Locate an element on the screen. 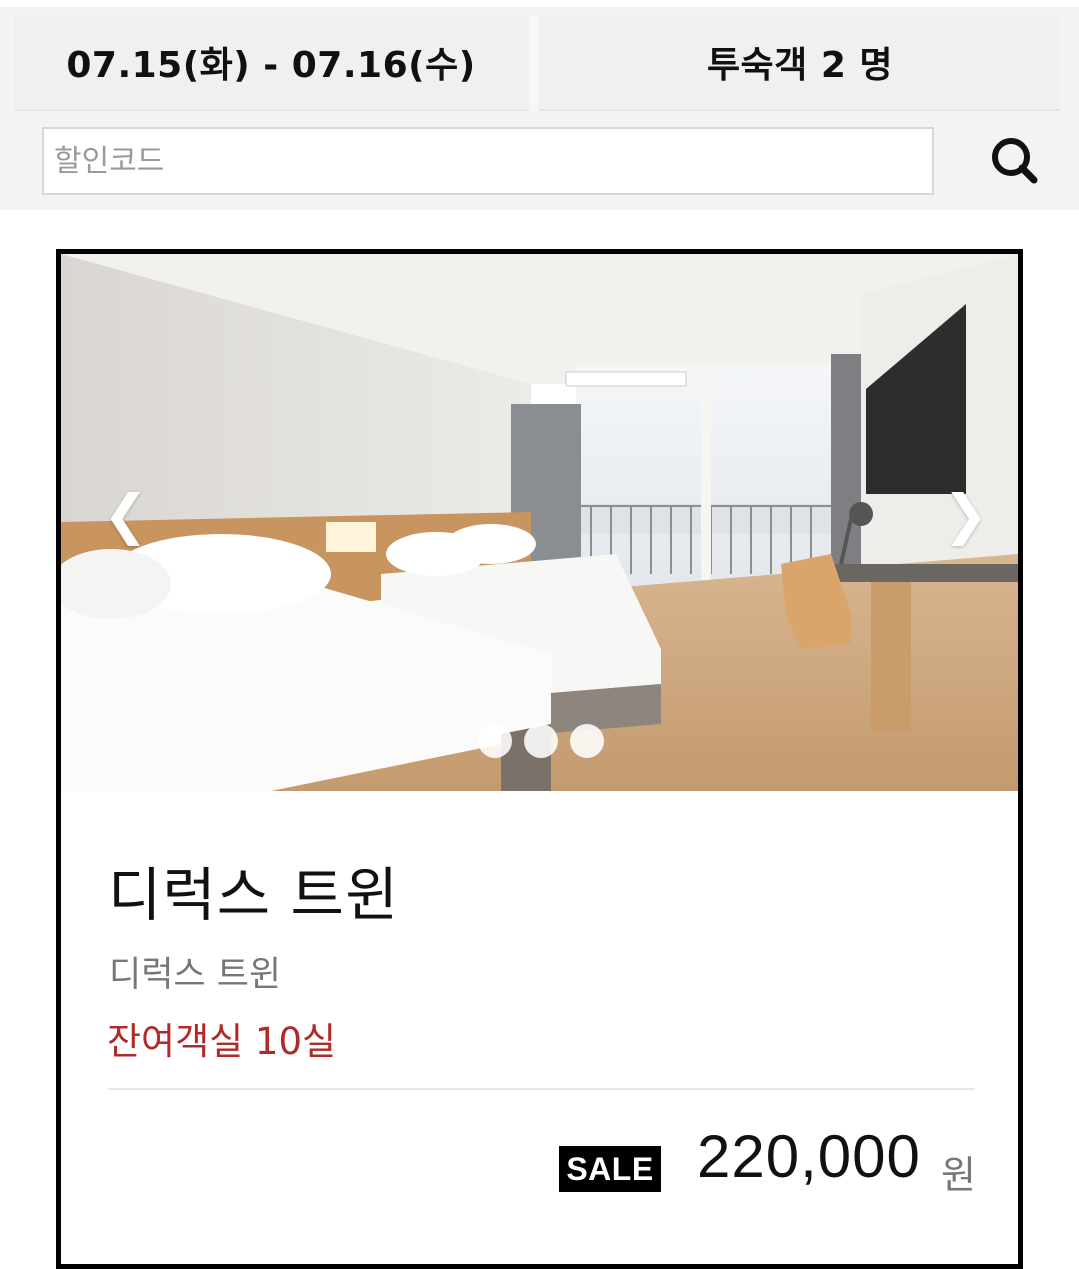 Image resolution: width=1079 pixels, height=1269 pixels. top-strip is located at coordinates (539, 3).